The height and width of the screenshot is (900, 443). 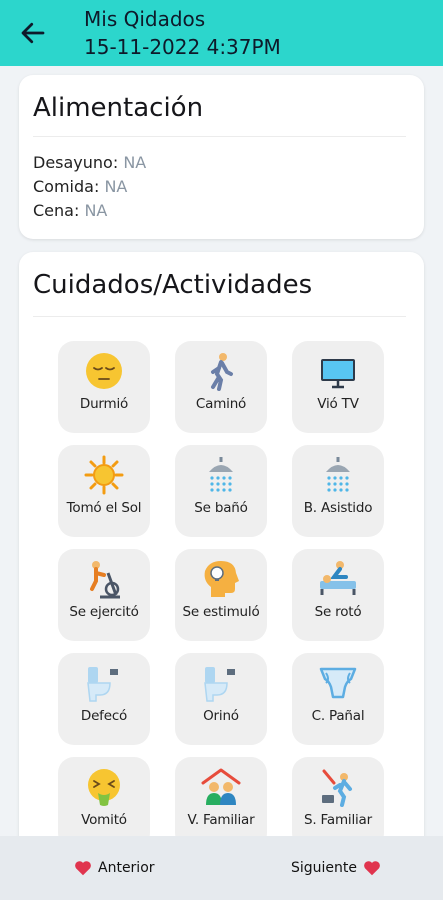 I want to click on tile-se-estimulo: Se estimuló, so click(x=221, y=595).